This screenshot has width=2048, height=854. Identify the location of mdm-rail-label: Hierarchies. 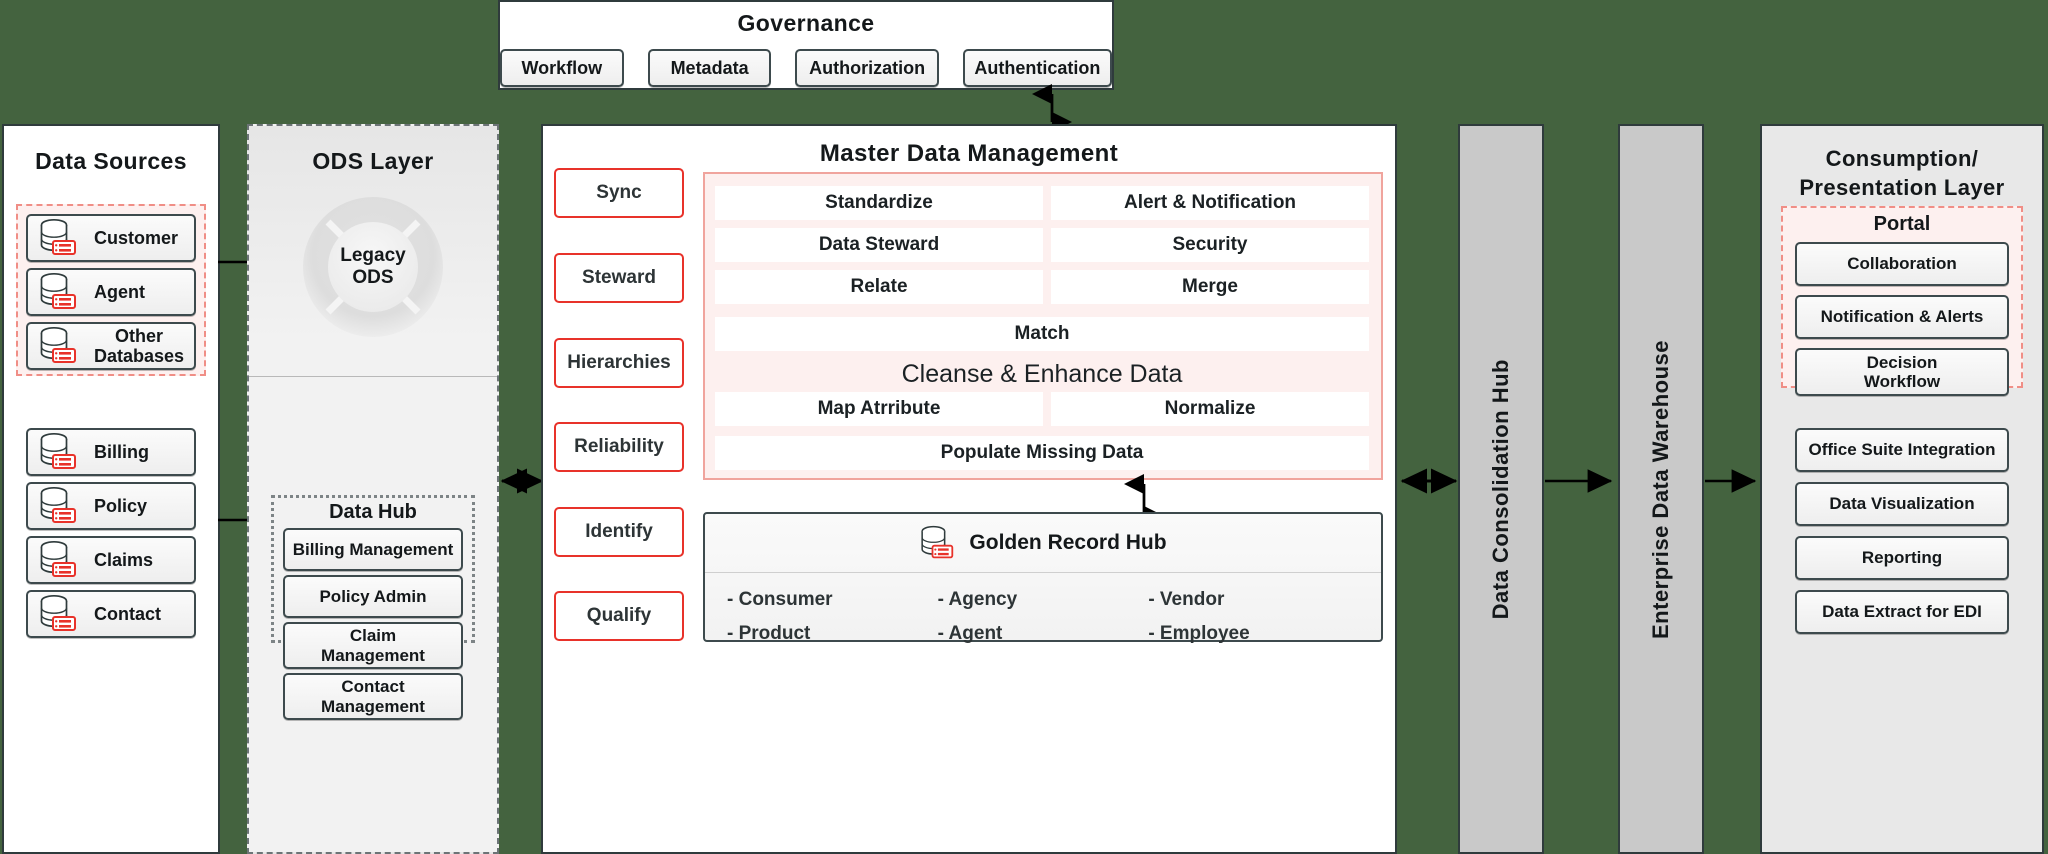
(619, 362).